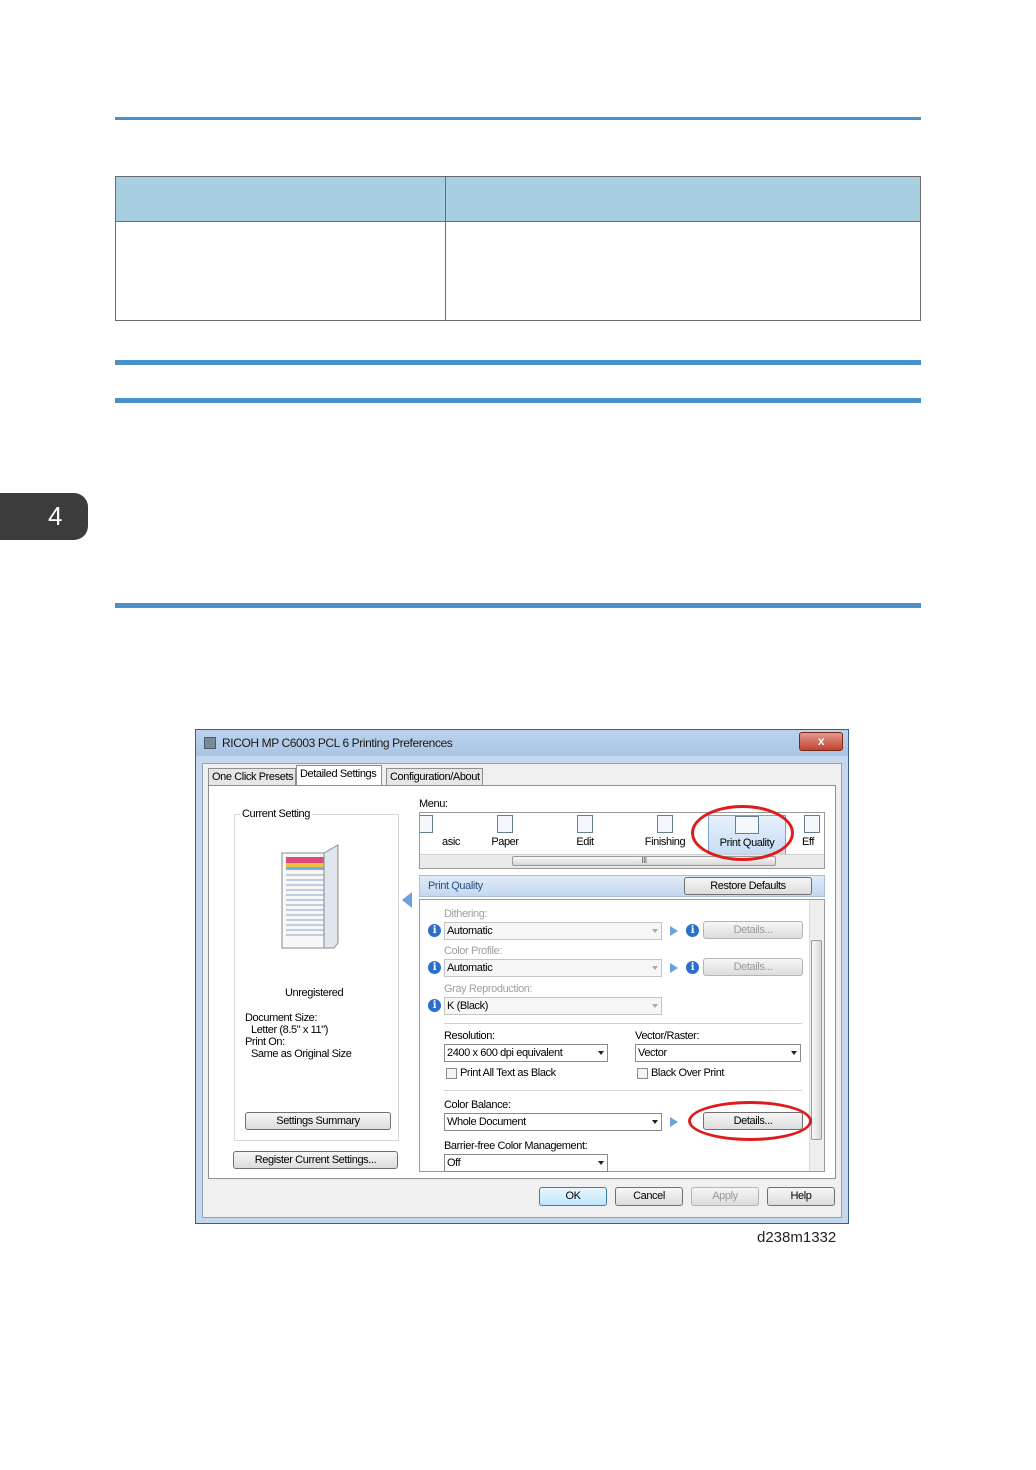  I want to click on gray-reproduction-label: Gray Reproduction:, so click(488, 989).